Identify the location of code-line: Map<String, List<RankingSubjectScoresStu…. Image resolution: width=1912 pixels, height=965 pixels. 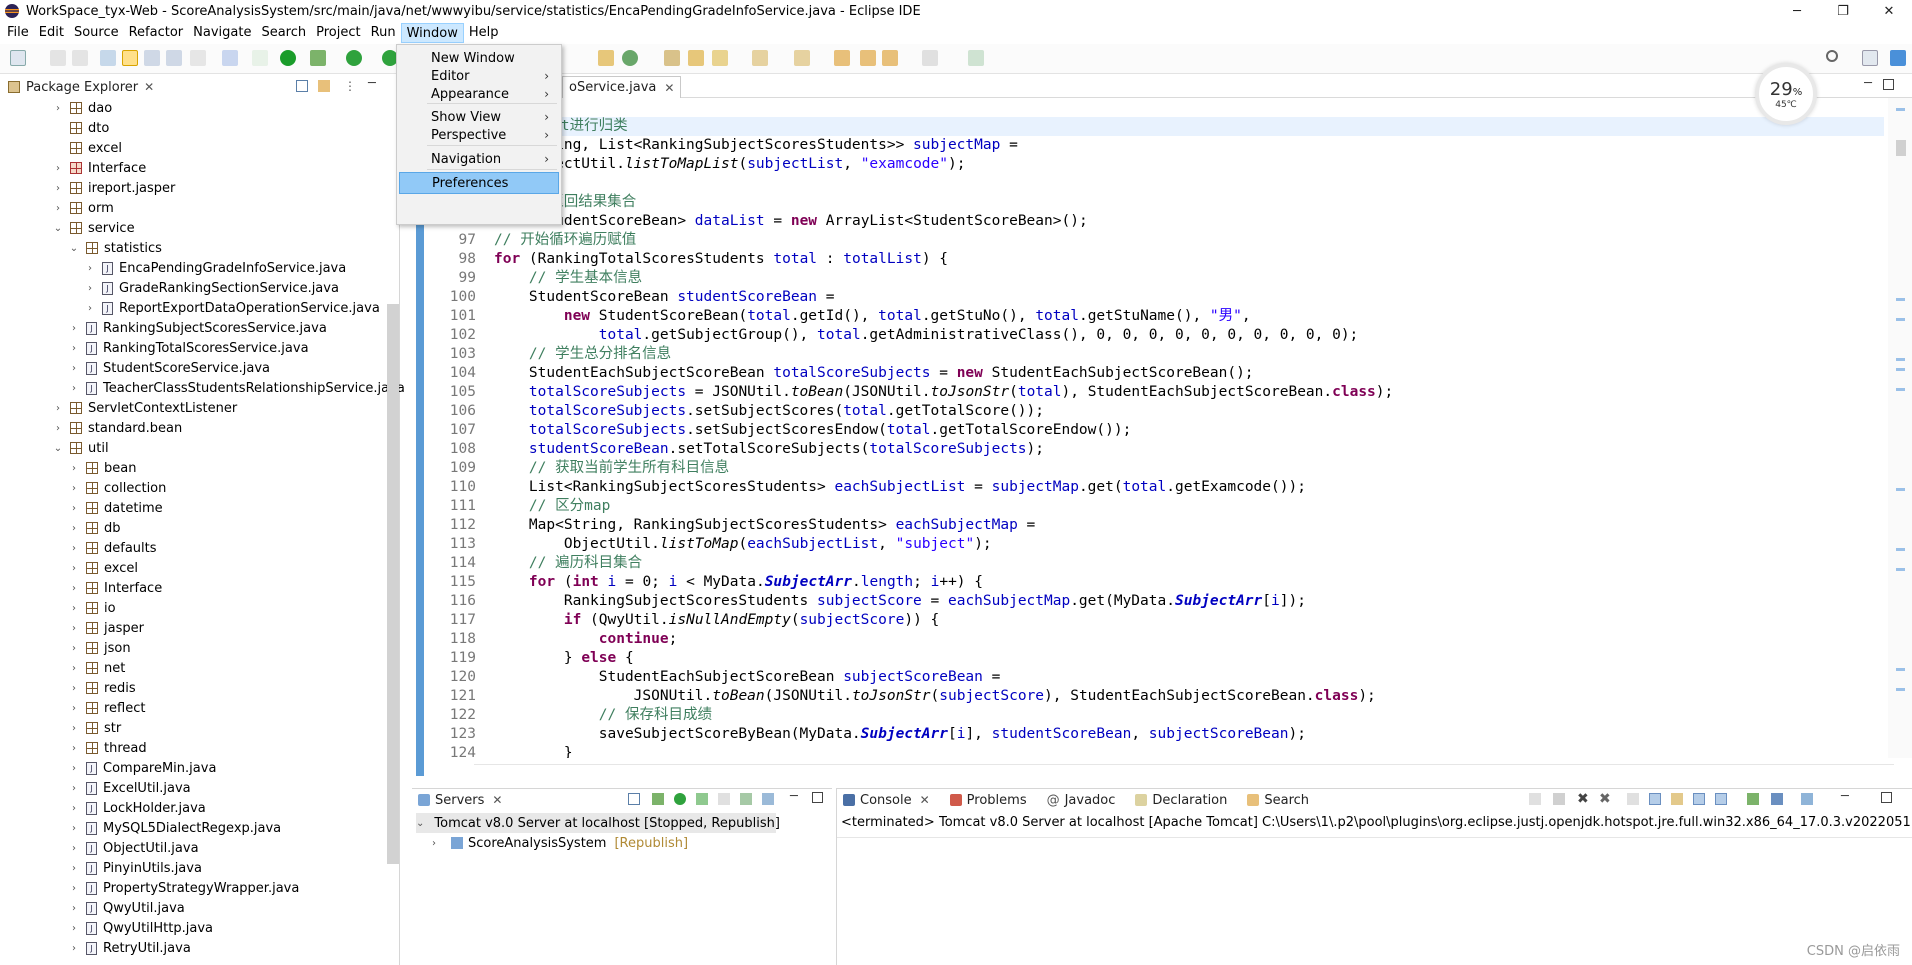
(1154, 145).